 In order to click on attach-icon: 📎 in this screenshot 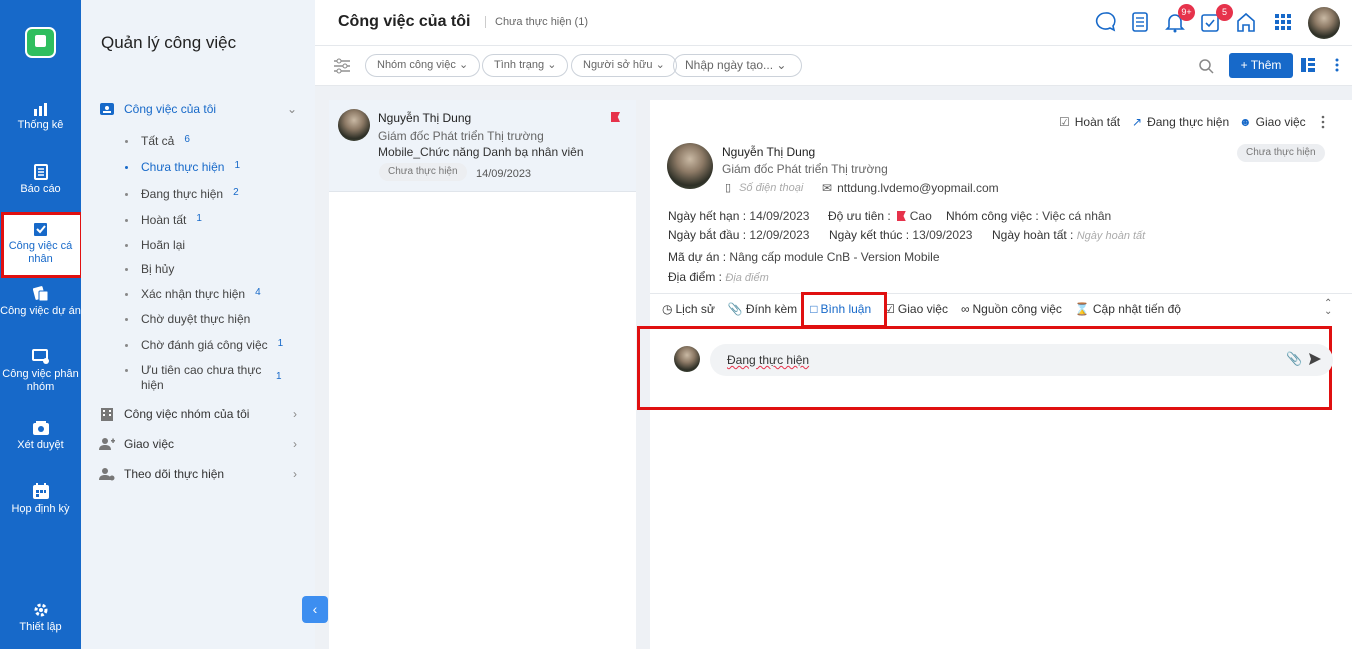, I will do `click(1294, 359)`.